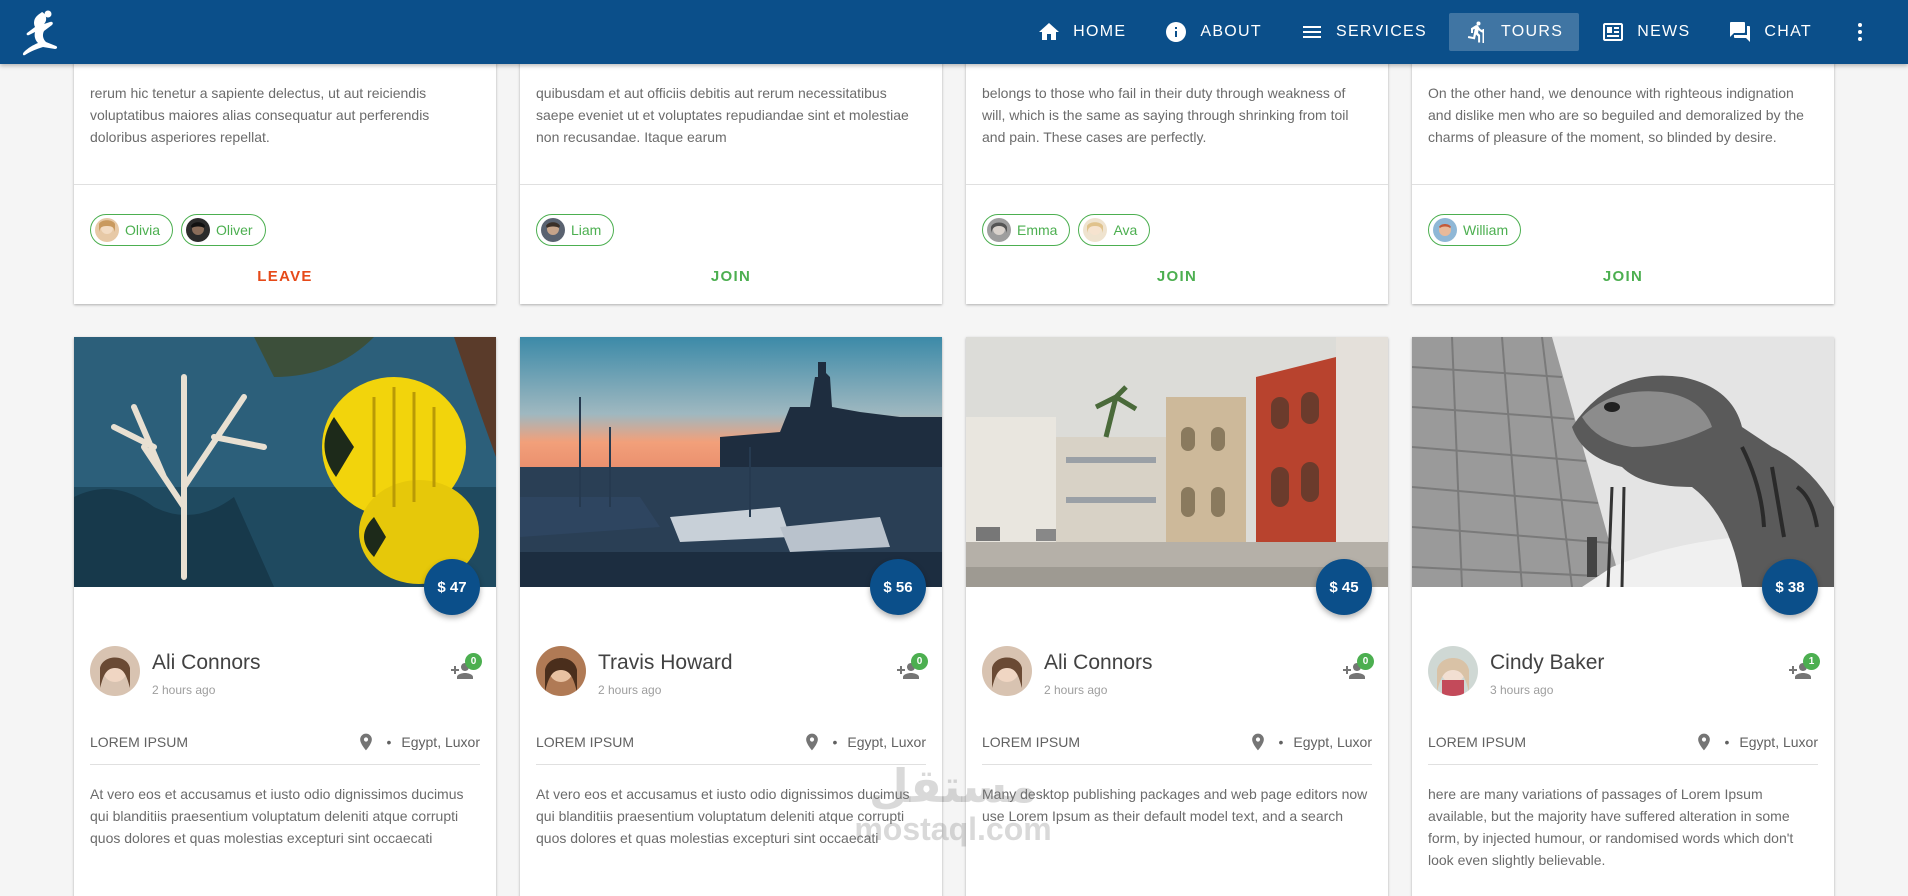 This screenshot has width=1908, height=896. Describe the element at coordinates (1788, 31) in the screenshot. I see `nav-chat-label: CHAT` at that location.